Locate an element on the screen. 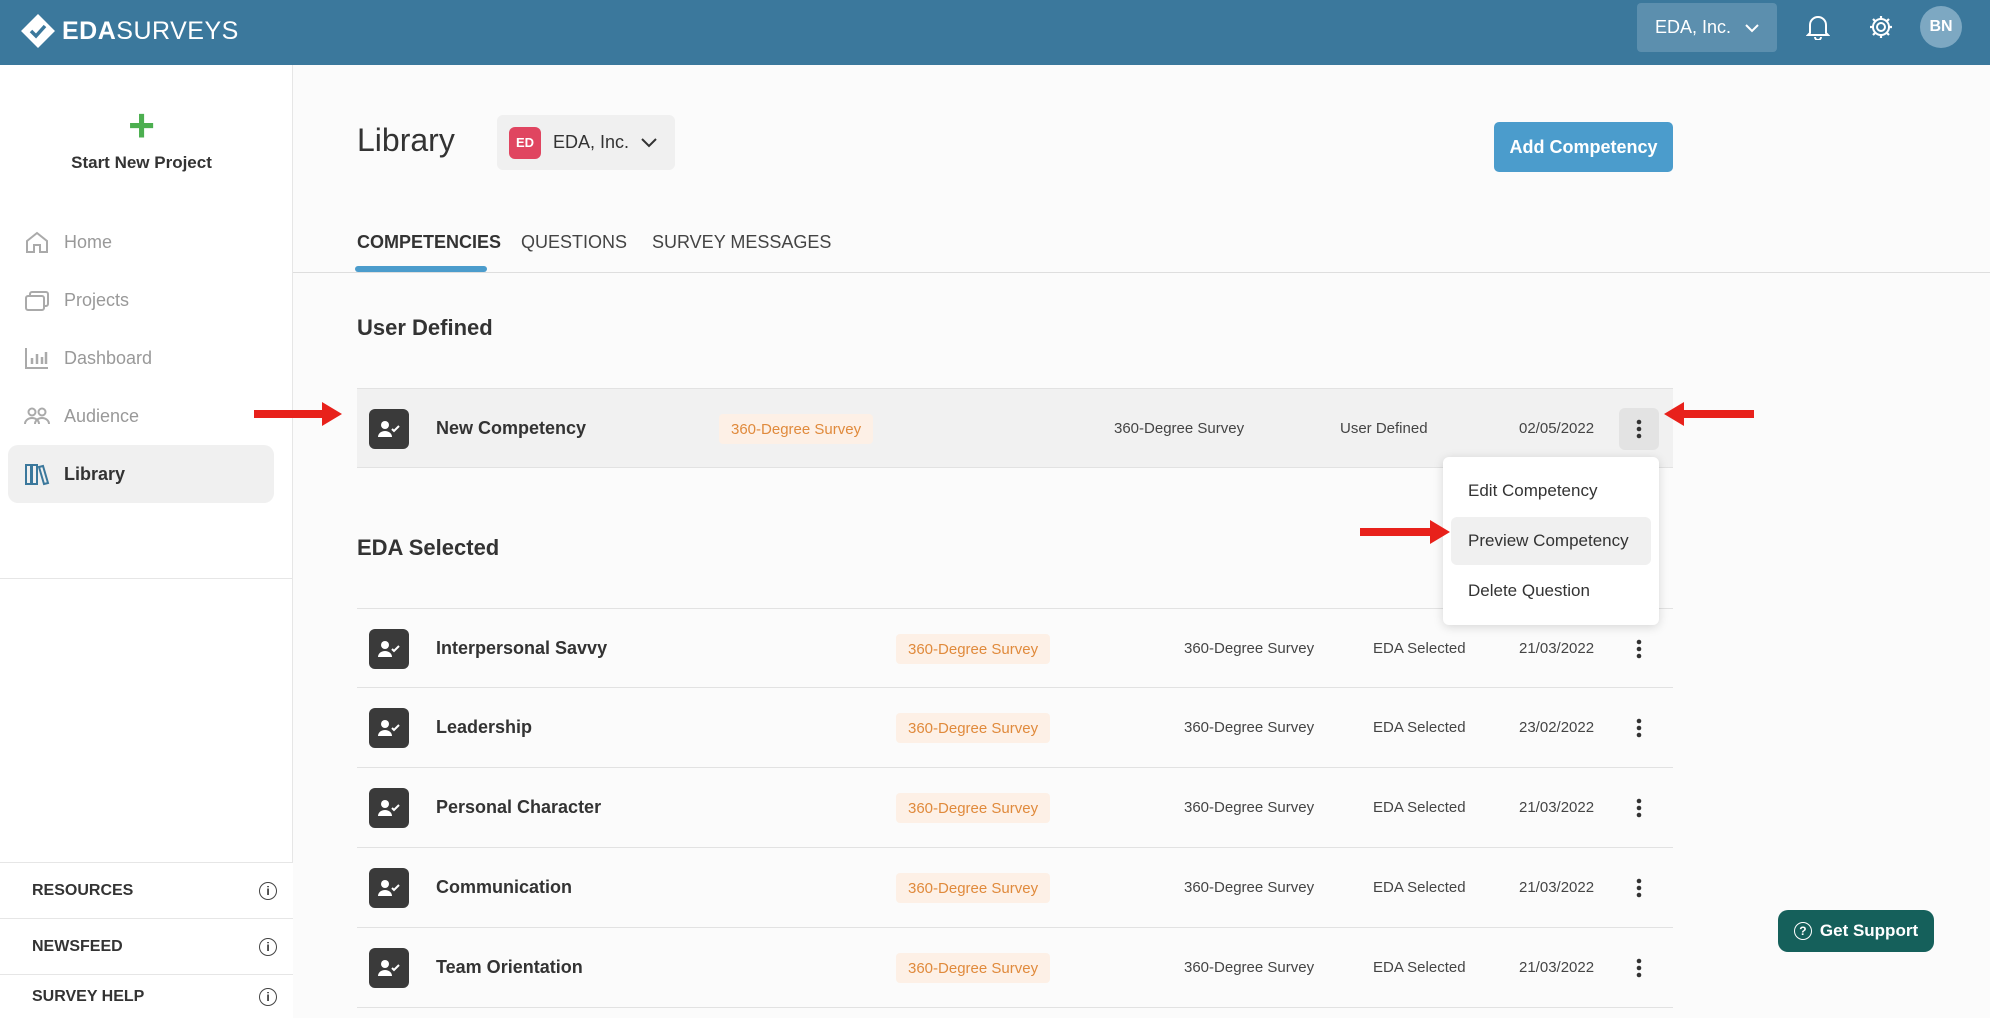 The image size is (1990, 1018). competency-name: Communication is located at coordinates (504, 887).